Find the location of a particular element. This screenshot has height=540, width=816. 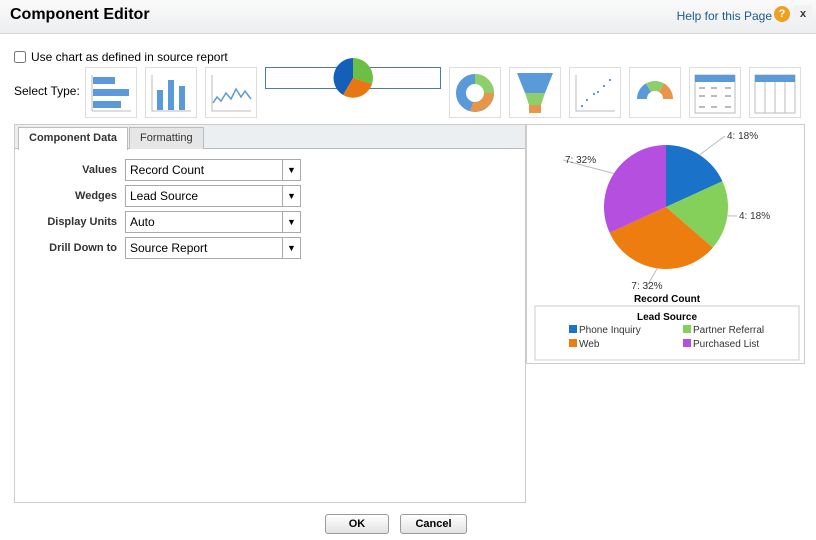

metric-table-icon is located at coordinates (775, 93).